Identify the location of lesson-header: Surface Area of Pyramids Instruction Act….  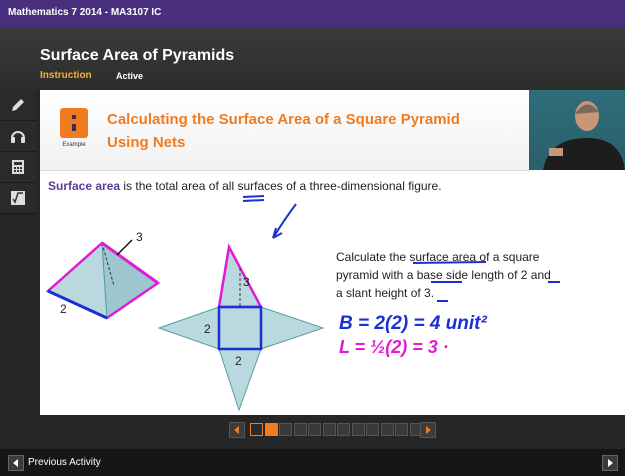
(312, 58).